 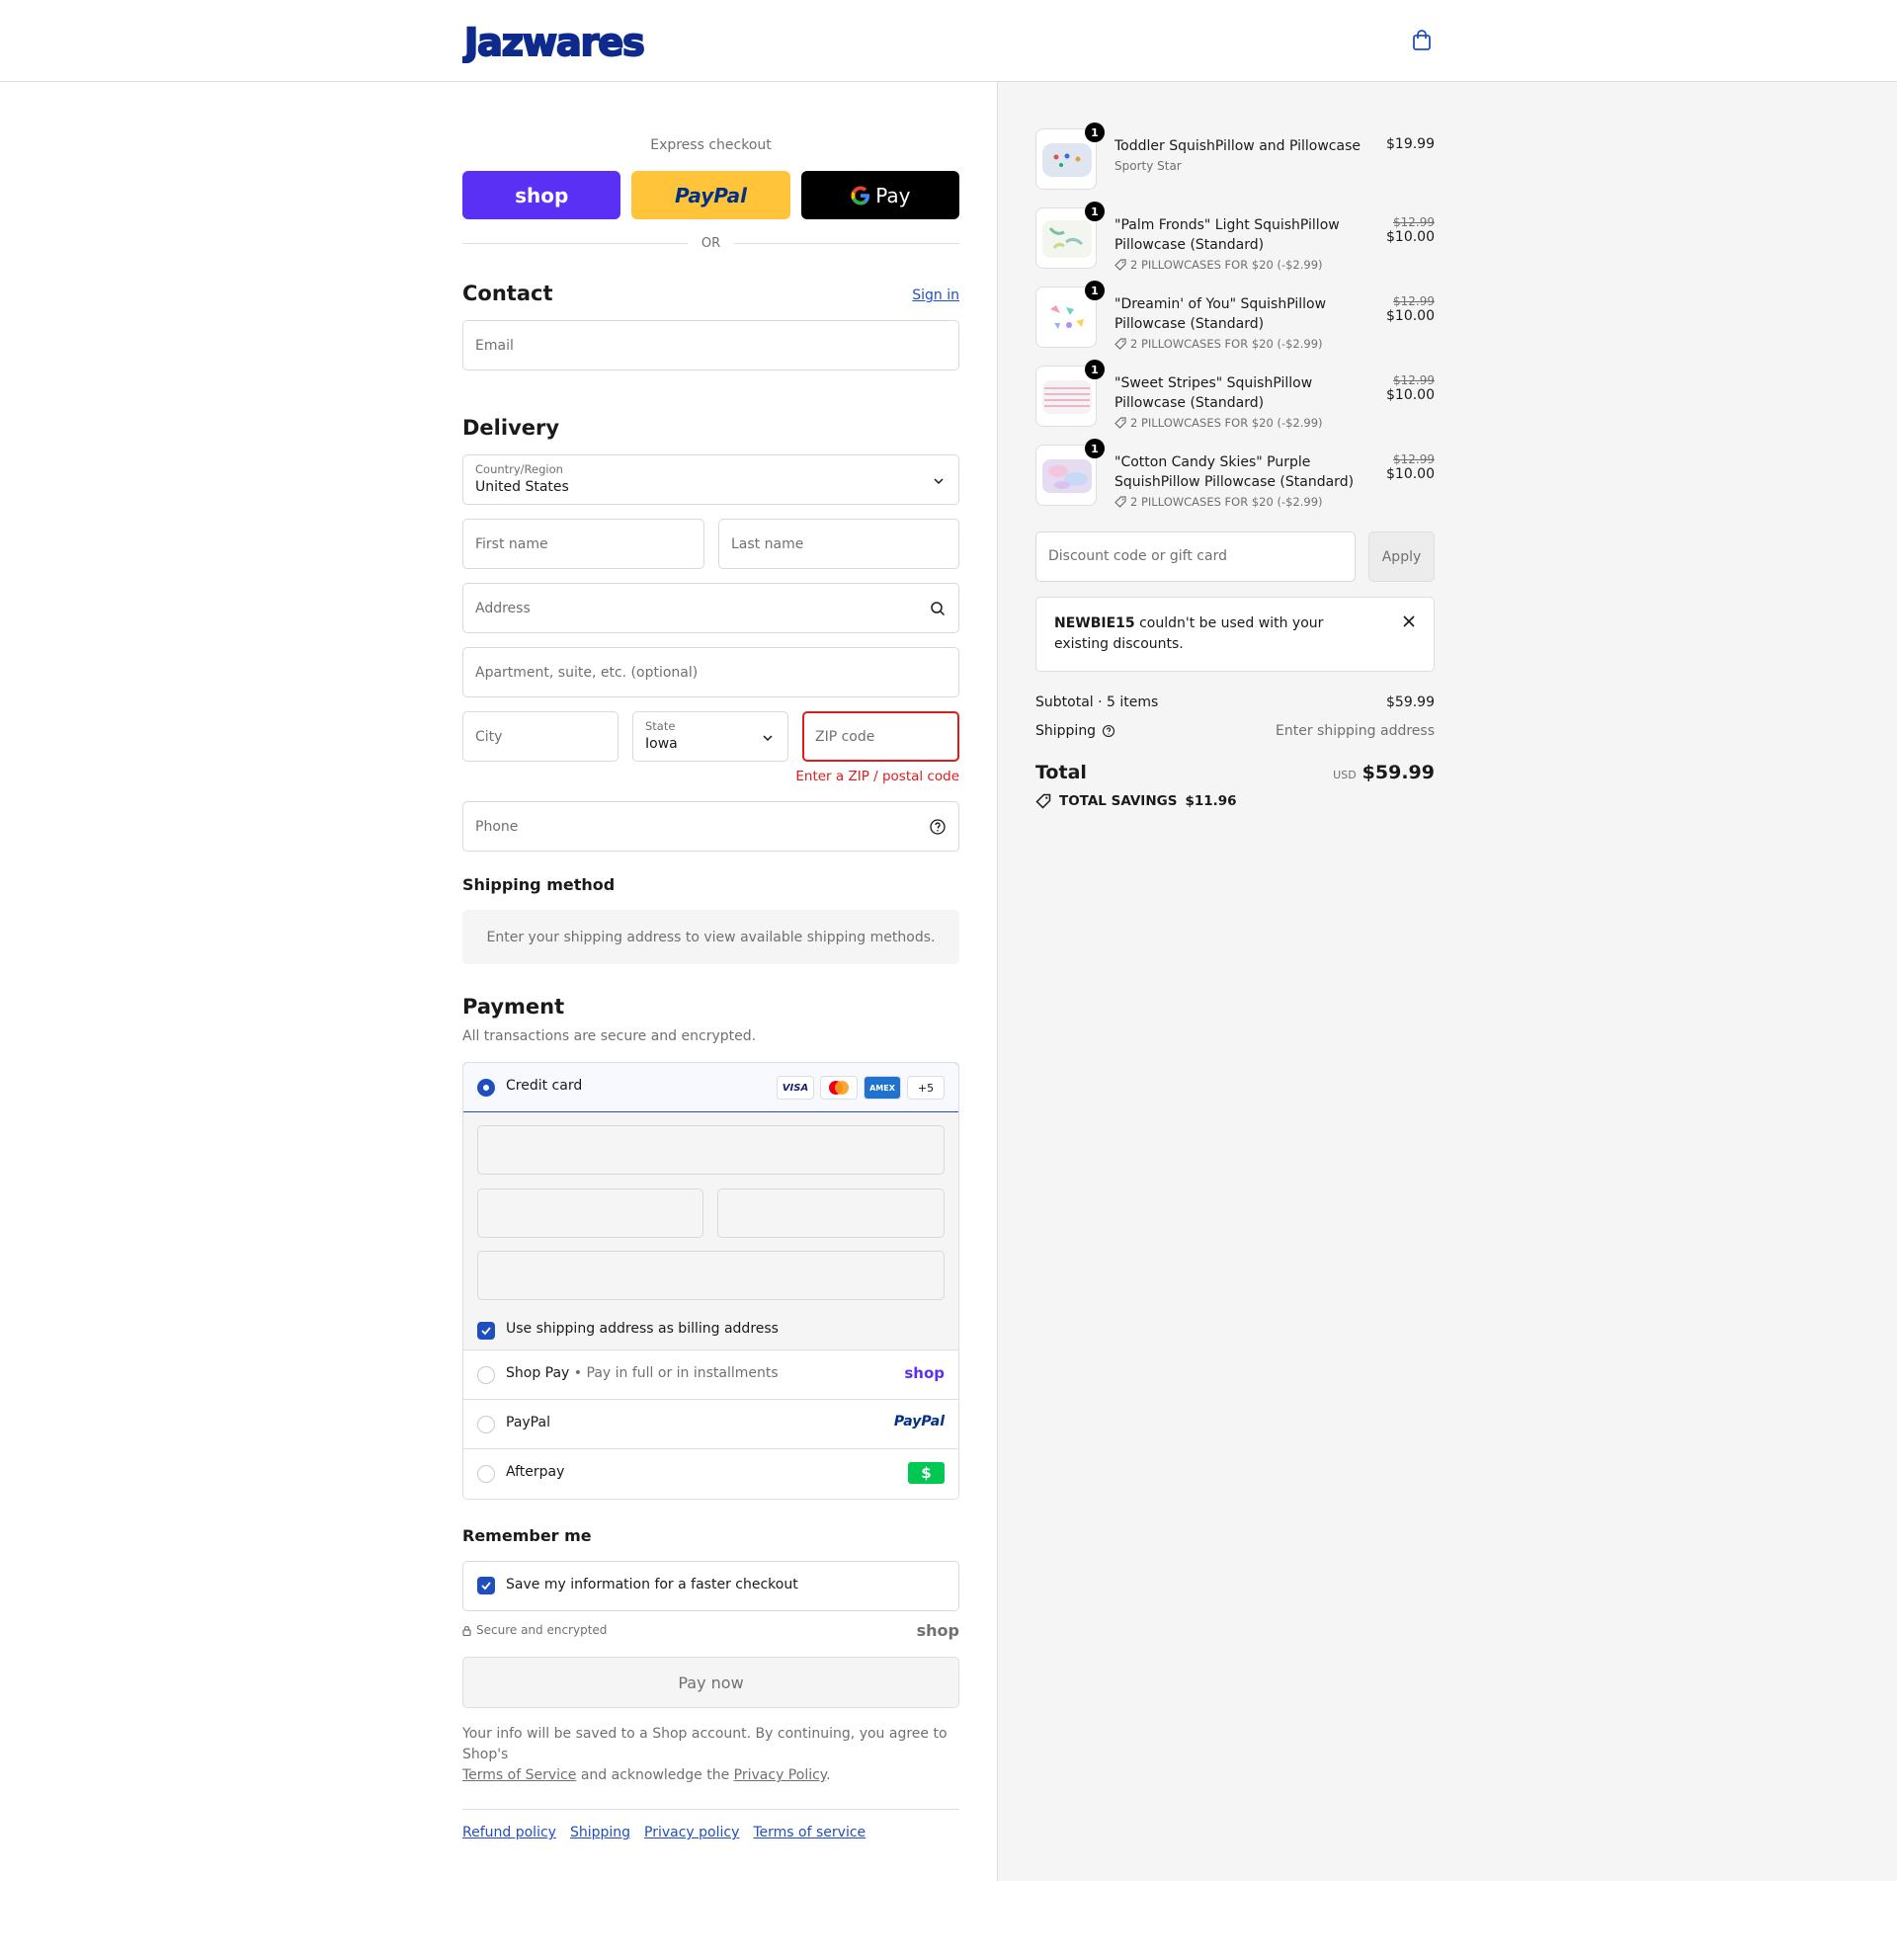 What do you see at coordinates (710, 608) in the screenshot?
I see `address-field: Address` at bounding box center [710, 608].